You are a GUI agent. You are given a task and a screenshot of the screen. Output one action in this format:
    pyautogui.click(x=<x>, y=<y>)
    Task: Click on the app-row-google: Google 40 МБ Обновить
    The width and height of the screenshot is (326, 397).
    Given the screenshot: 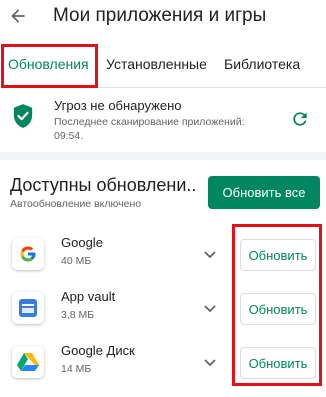 What is the action you would take?
    pyautogui.click(x=163, y=255)
    